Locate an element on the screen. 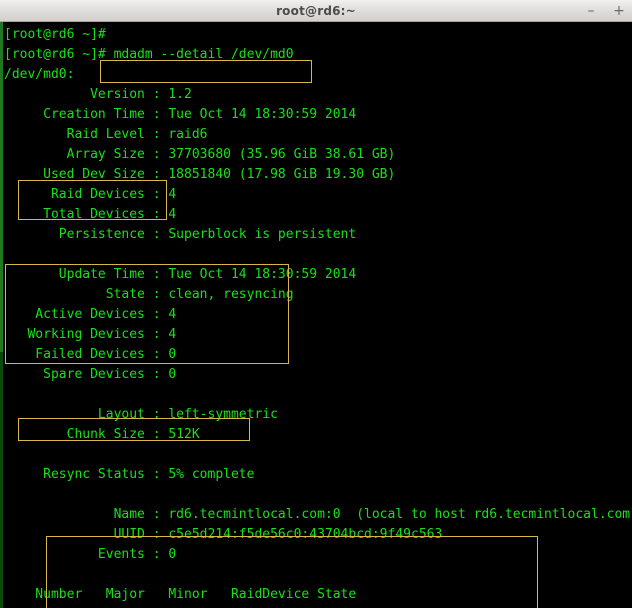 This screenshot has height=608, width=632. terminal-line: Active Devices : 4 is located at coordinates (90, 314).